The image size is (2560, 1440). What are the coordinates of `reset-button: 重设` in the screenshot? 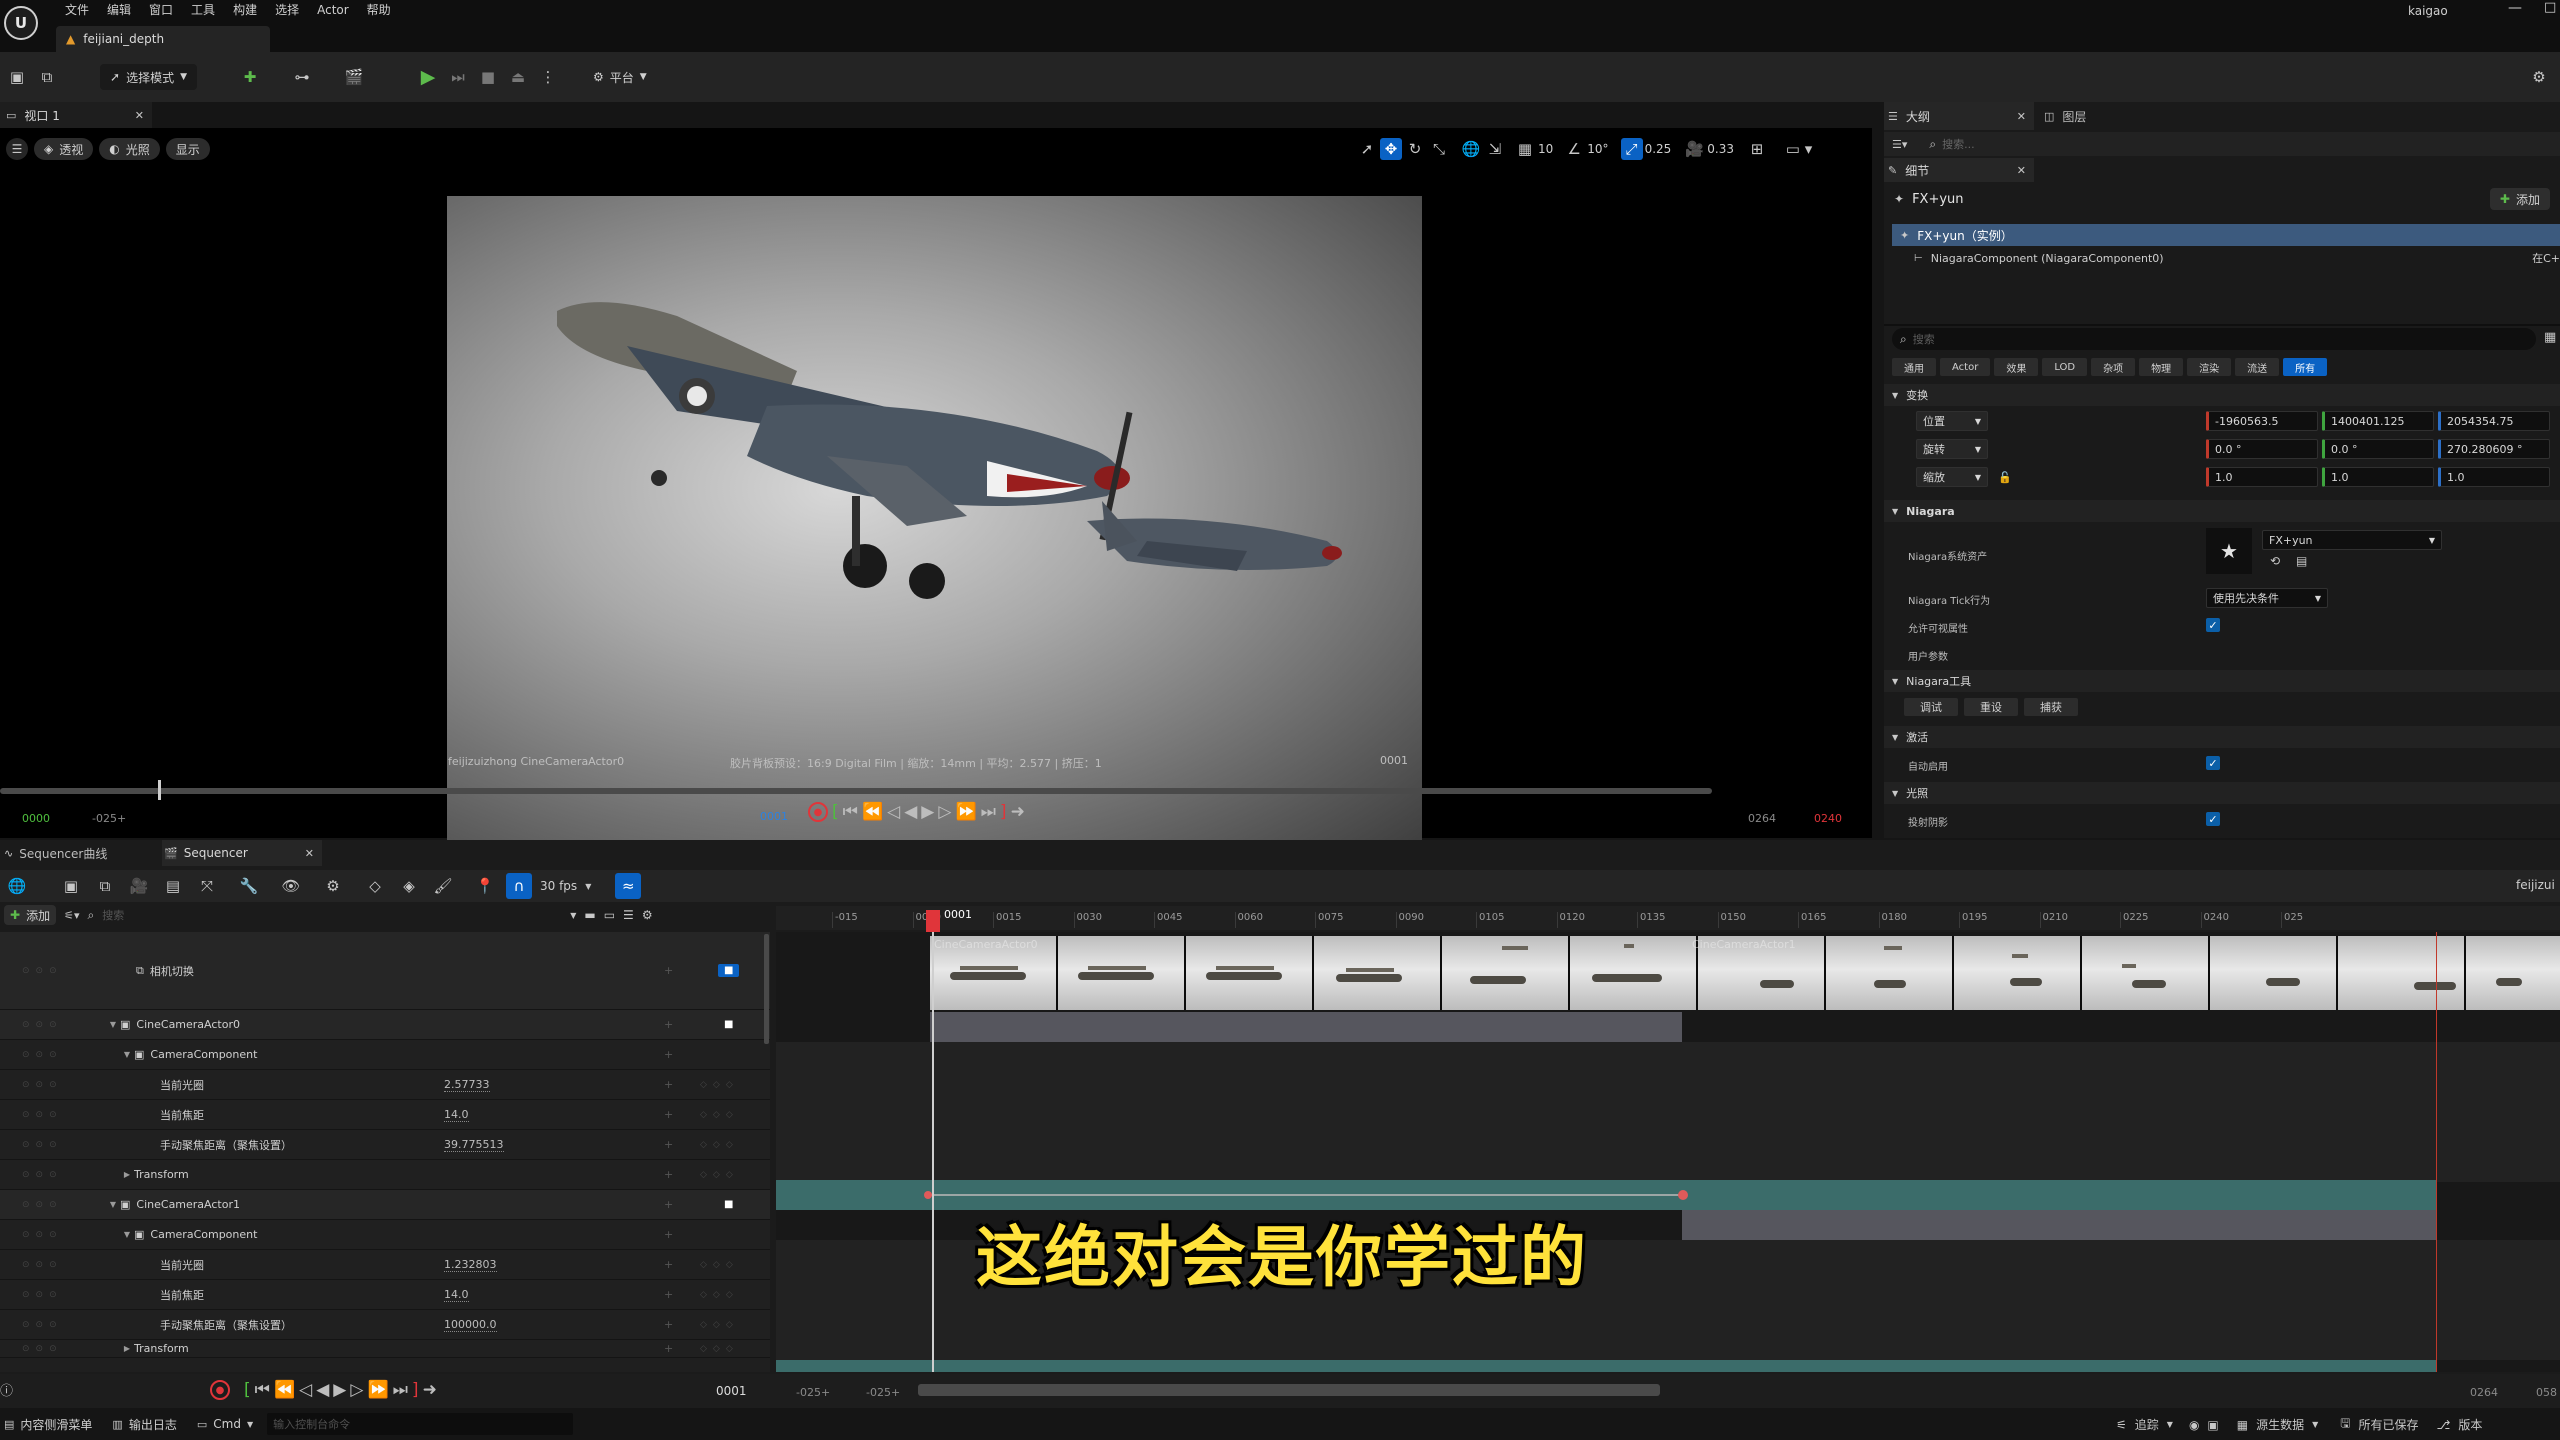 It's located at (1991, 707).